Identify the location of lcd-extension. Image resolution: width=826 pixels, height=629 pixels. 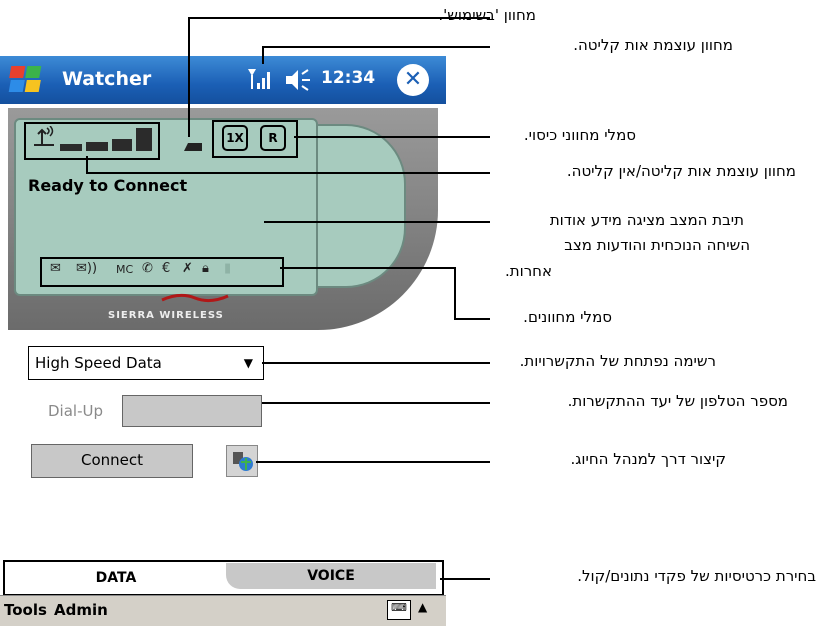
(360, 206).